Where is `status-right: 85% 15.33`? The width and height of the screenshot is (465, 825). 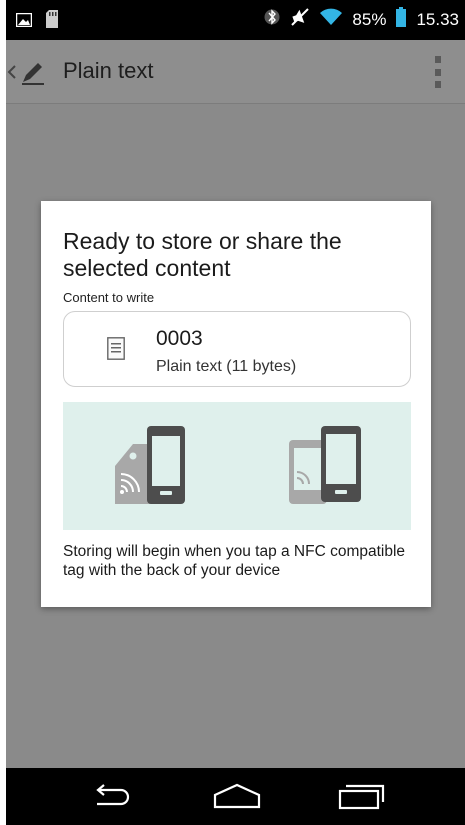 status-right: 85% 15.33 is located at coordinates (361, 19).